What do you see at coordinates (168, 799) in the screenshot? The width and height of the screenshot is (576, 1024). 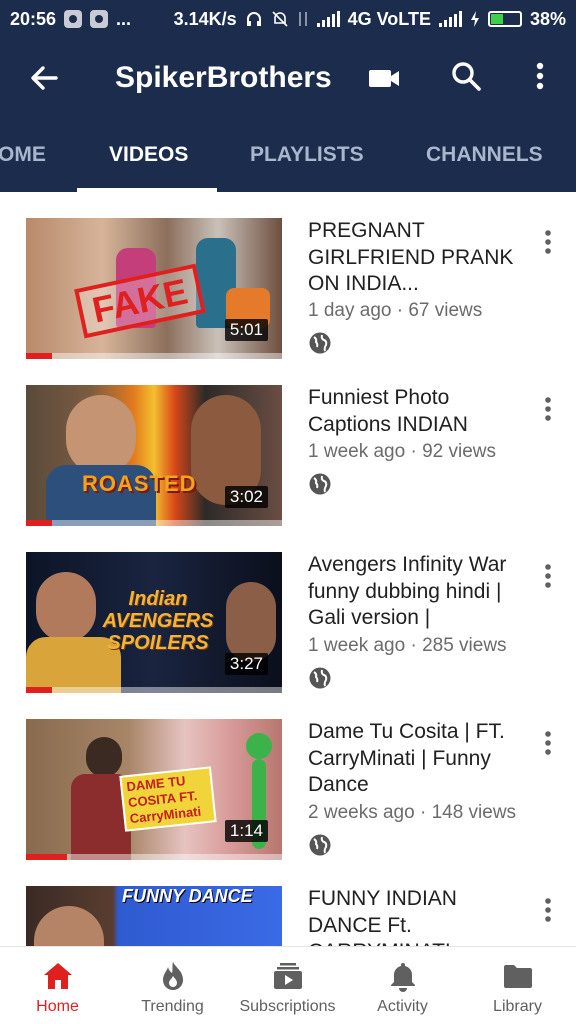 I see `thumbnail-overlay-text: DAME TU COSITA FT. CarryMinati` at bounding box center [168, 799].